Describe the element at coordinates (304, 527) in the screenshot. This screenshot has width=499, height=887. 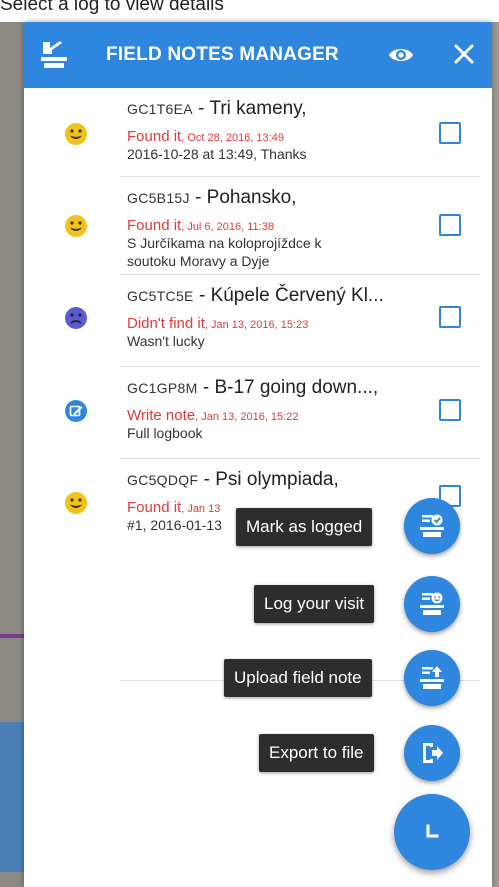
I see `mark-as-logged-label: Mark as logged` at that location.